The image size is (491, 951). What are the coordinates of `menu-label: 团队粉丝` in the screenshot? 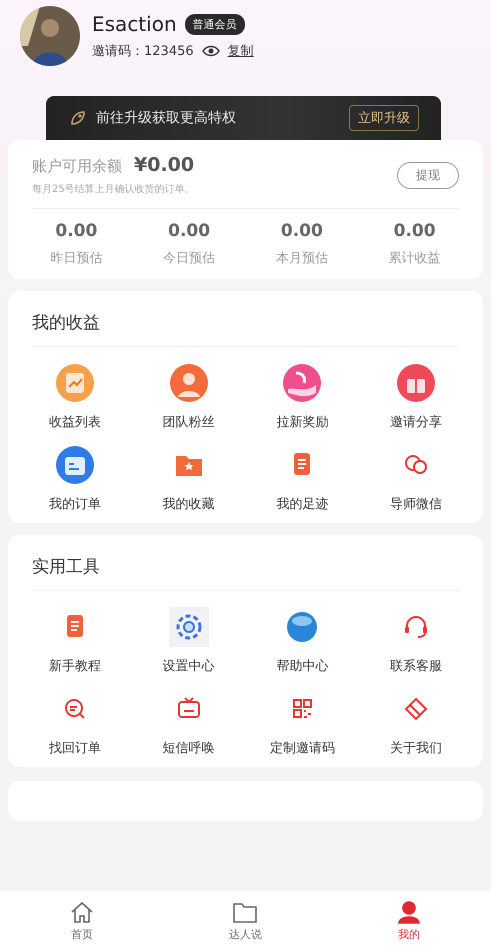 It's located at (188, 422).